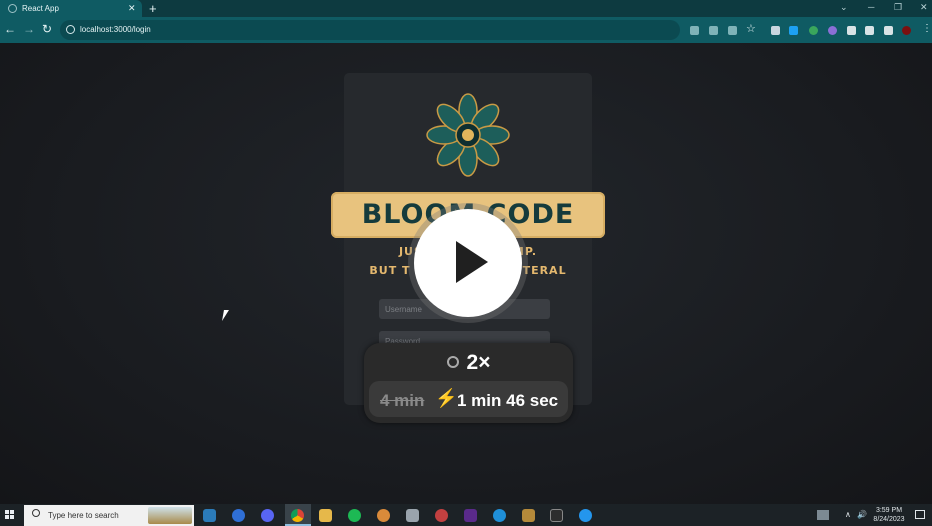 The width and height of the screenshot is (932, 526). I want to click on playback-speed-panel: 2× 4 min ⚡ 1 min 46 sec, so click(468, 383).